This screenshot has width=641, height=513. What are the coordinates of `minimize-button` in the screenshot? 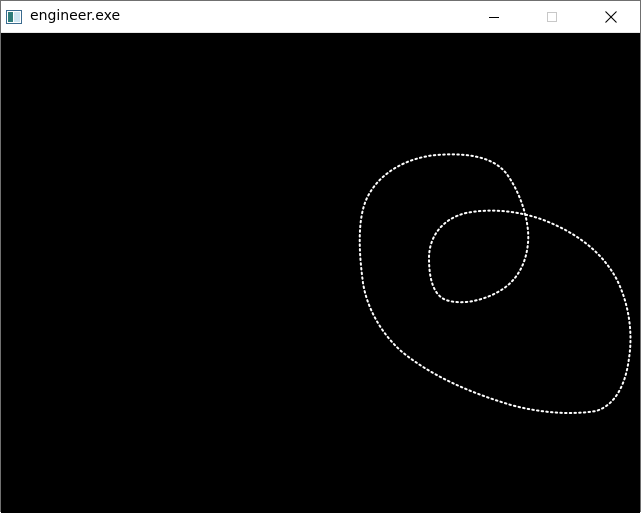 It's located at (494, 16).